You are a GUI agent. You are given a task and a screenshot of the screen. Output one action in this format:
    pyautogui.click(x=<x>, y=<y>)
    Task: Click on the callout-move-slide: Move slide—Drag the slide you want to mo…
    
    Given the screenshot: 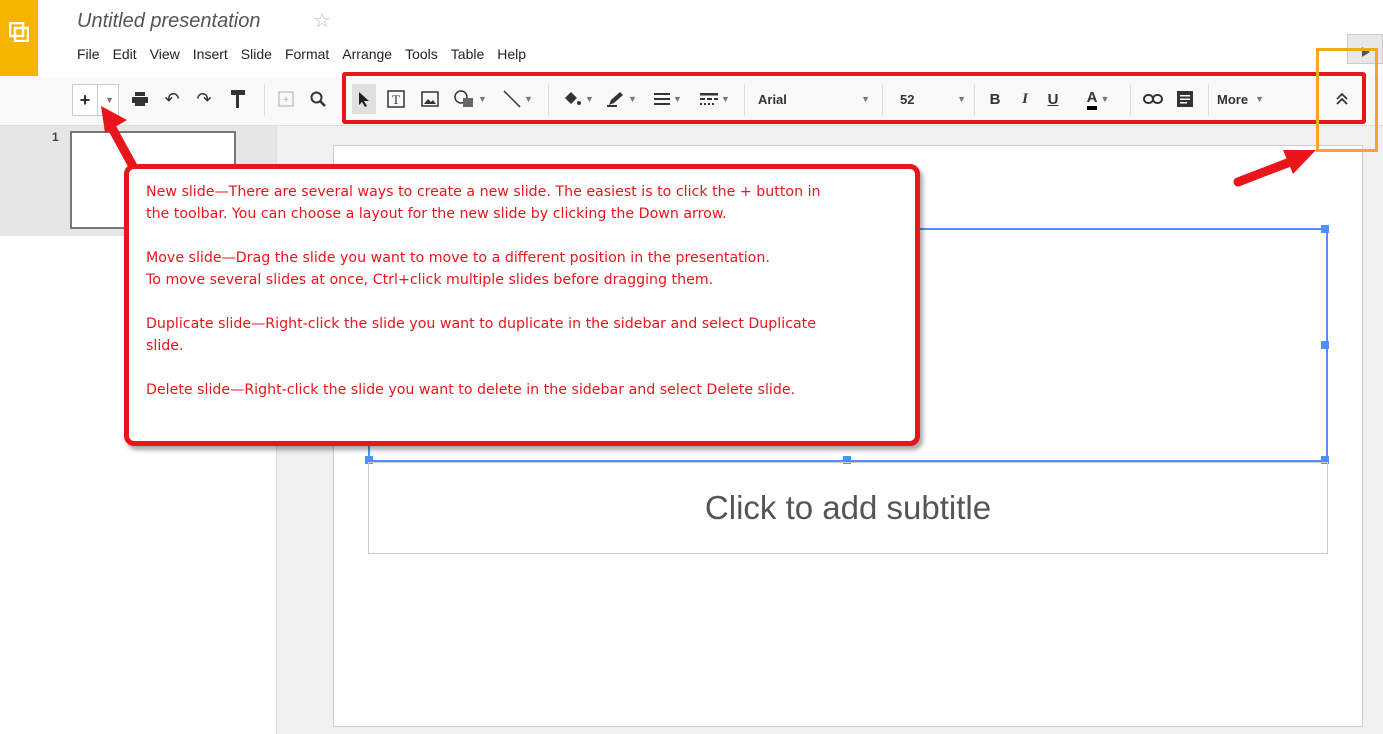 What is the action you would take?
    pyautogui.click(x=522, y=269)
    